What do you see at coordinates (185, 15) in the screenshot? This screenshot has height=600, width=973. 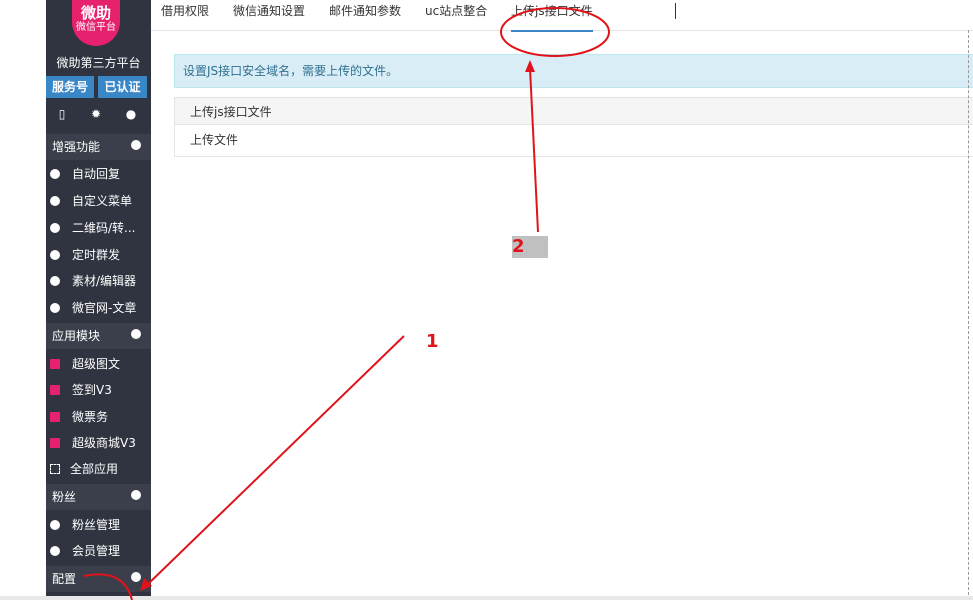 I see `tab-borrow-permission: 借用权限` at bounding box center [185, 15].